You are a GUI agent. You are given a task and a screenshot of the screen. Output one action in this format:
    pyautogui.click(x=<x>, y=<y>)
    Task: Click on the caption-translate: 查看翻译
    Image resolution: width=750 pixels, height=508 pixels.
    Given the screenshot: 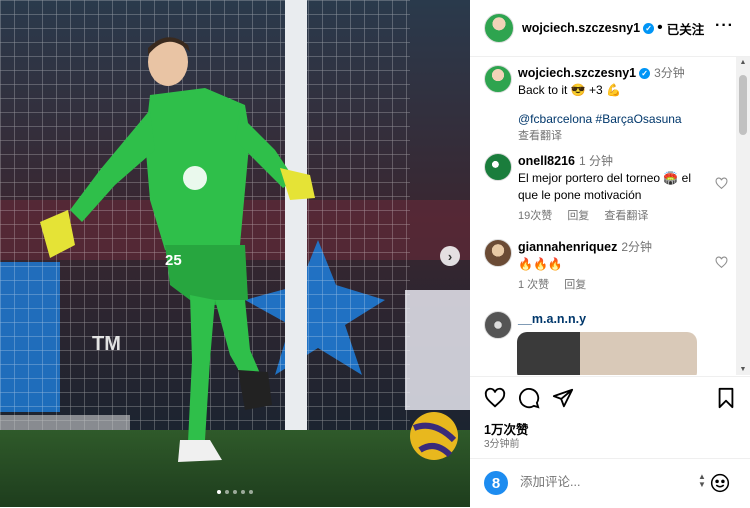 What is the action you would take?
    pyautogui.click(x=615, y=136)
    